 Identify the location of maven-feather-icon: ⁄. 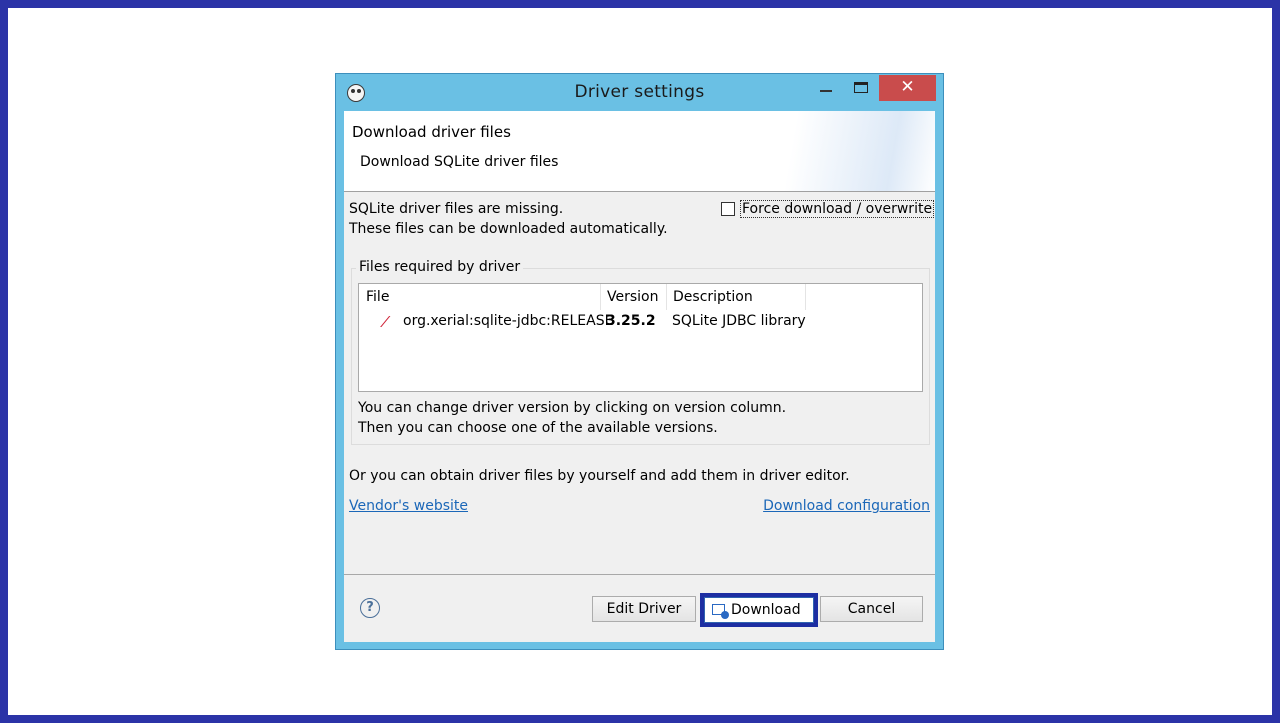
(385, 322).